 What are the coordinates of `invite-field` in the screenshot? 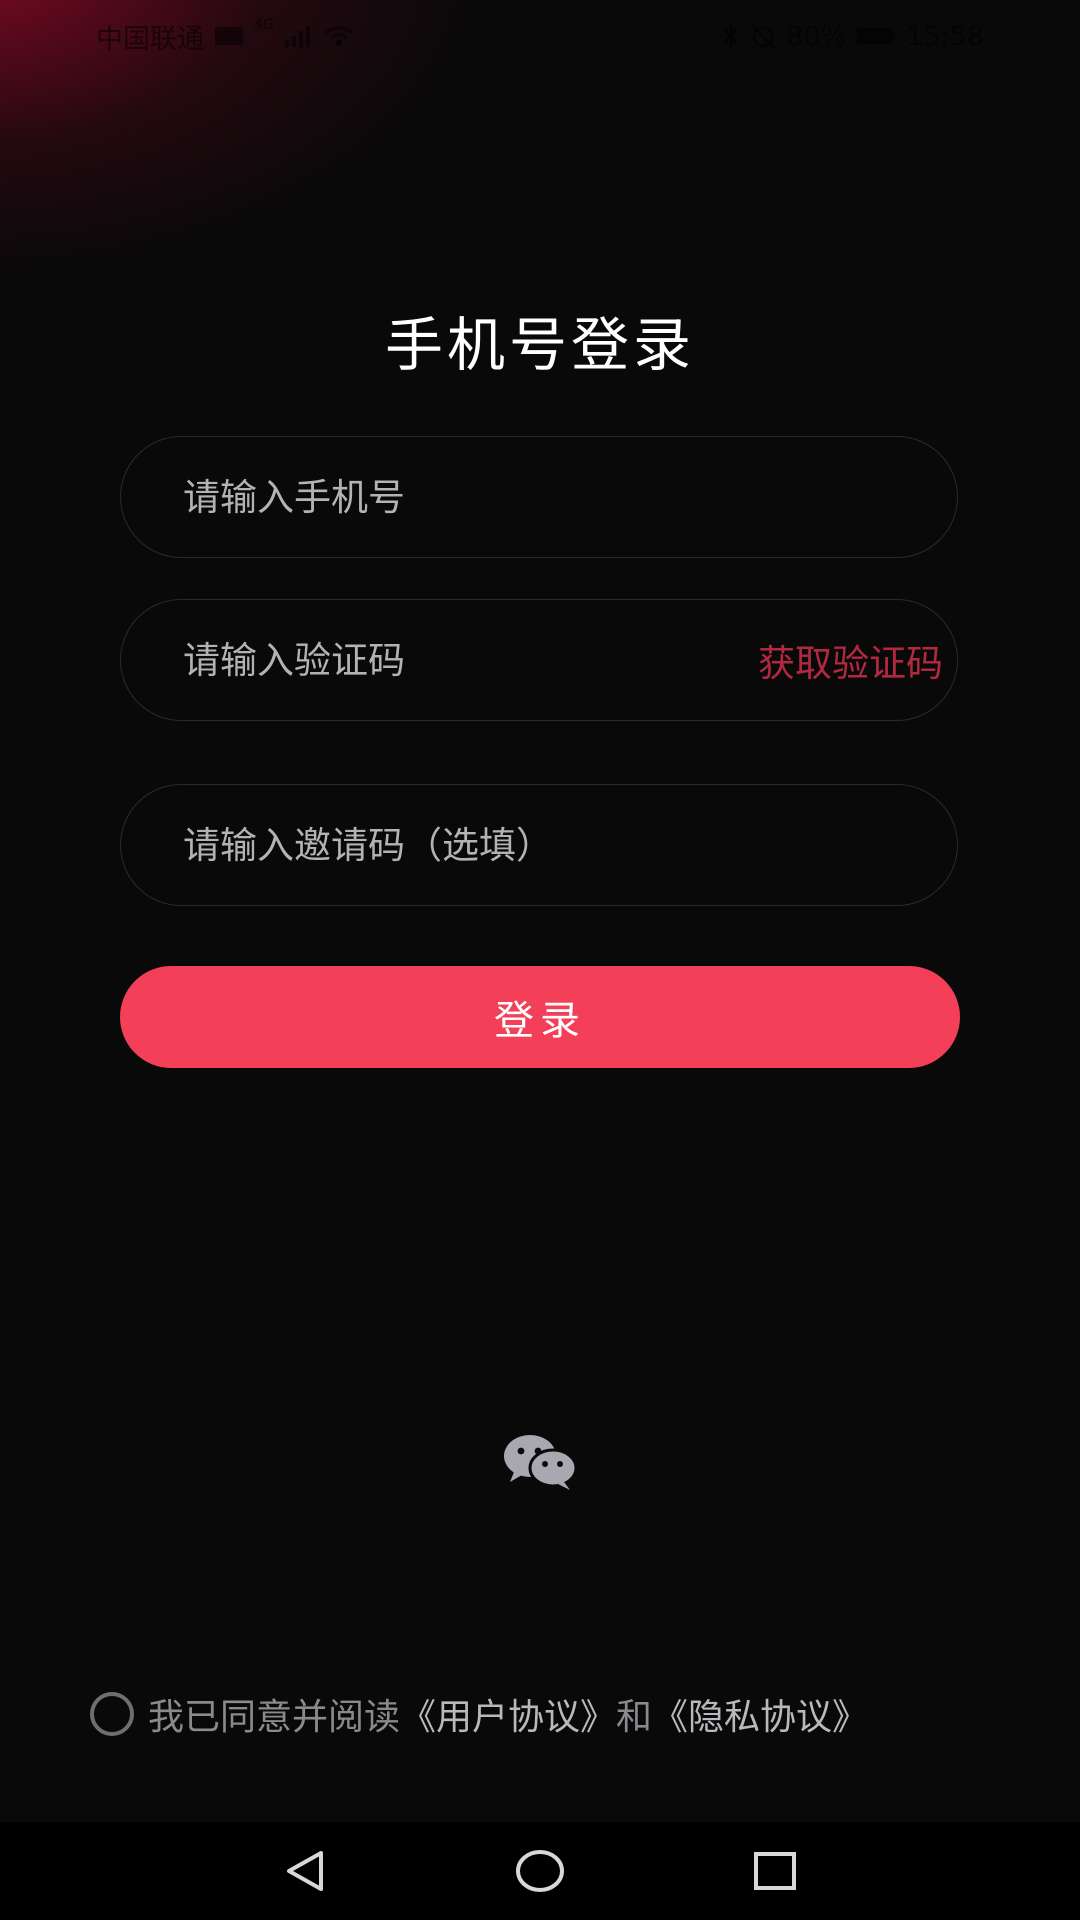 It's located at (539, 845).